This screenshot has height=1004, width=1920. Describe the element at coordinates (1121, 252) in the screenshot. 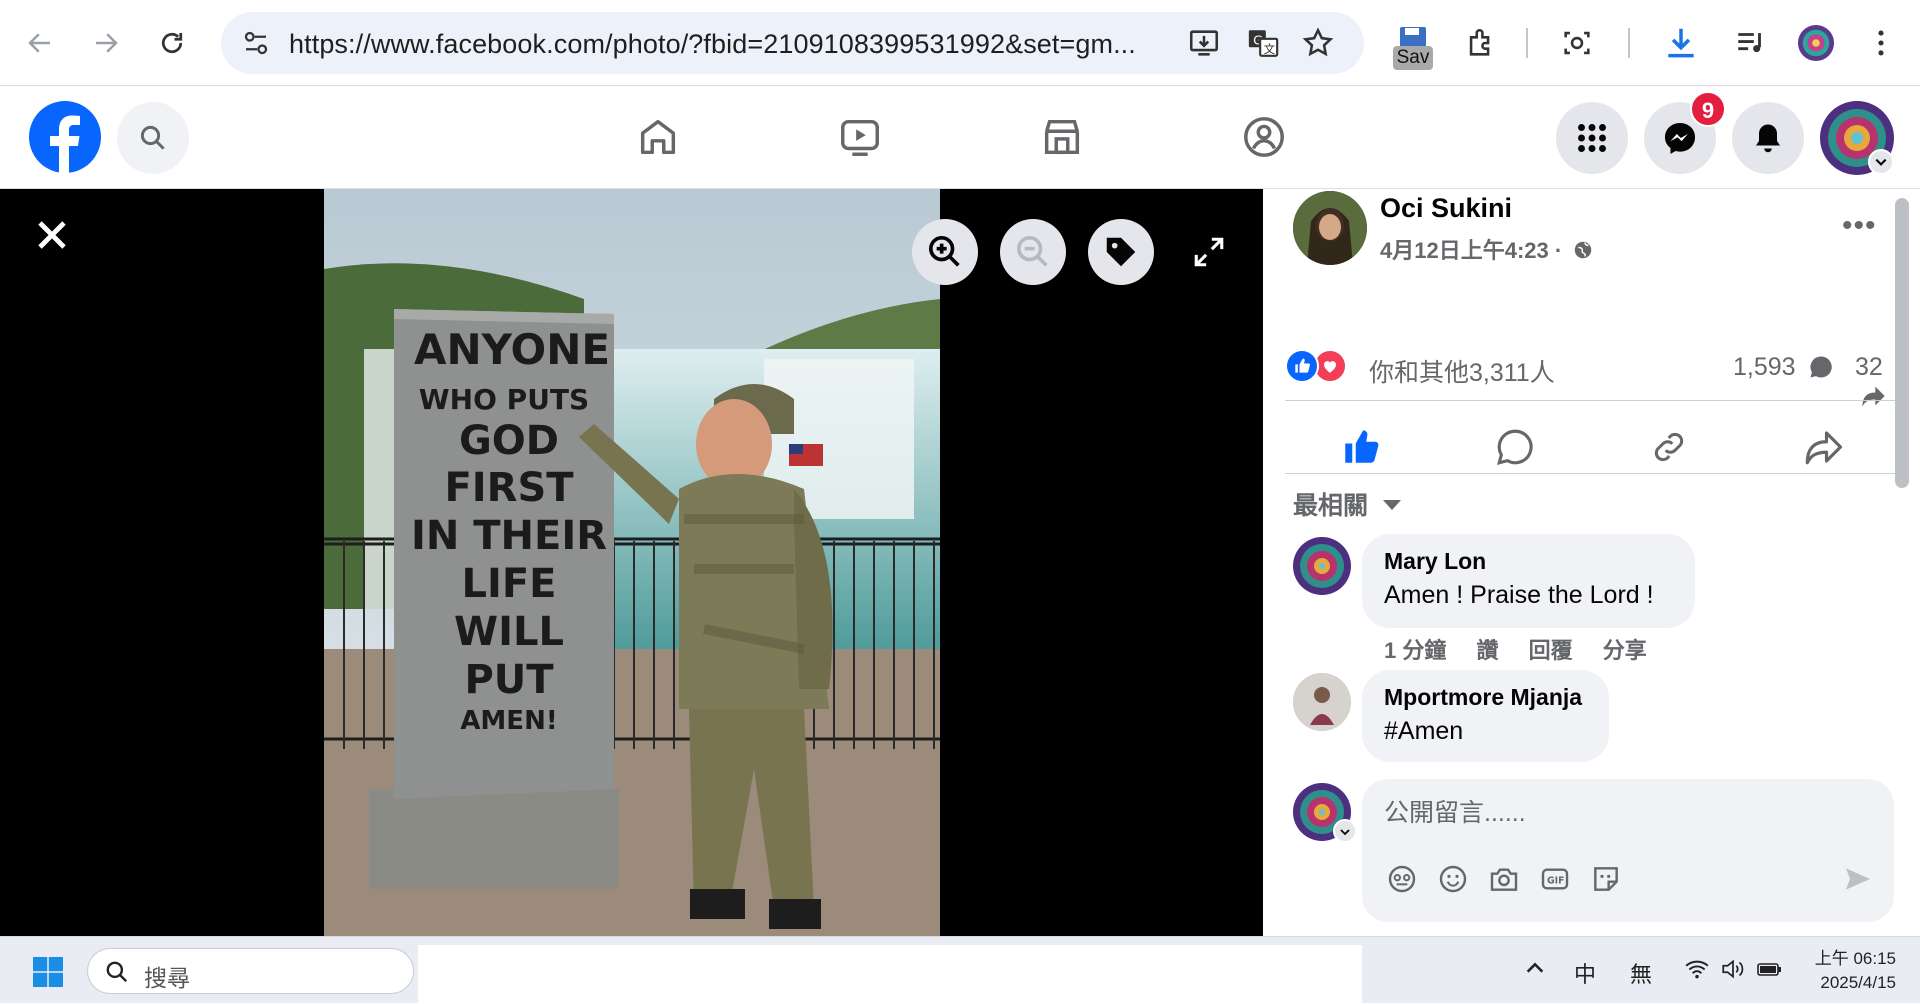

I see `tag-photo-button` at that location.